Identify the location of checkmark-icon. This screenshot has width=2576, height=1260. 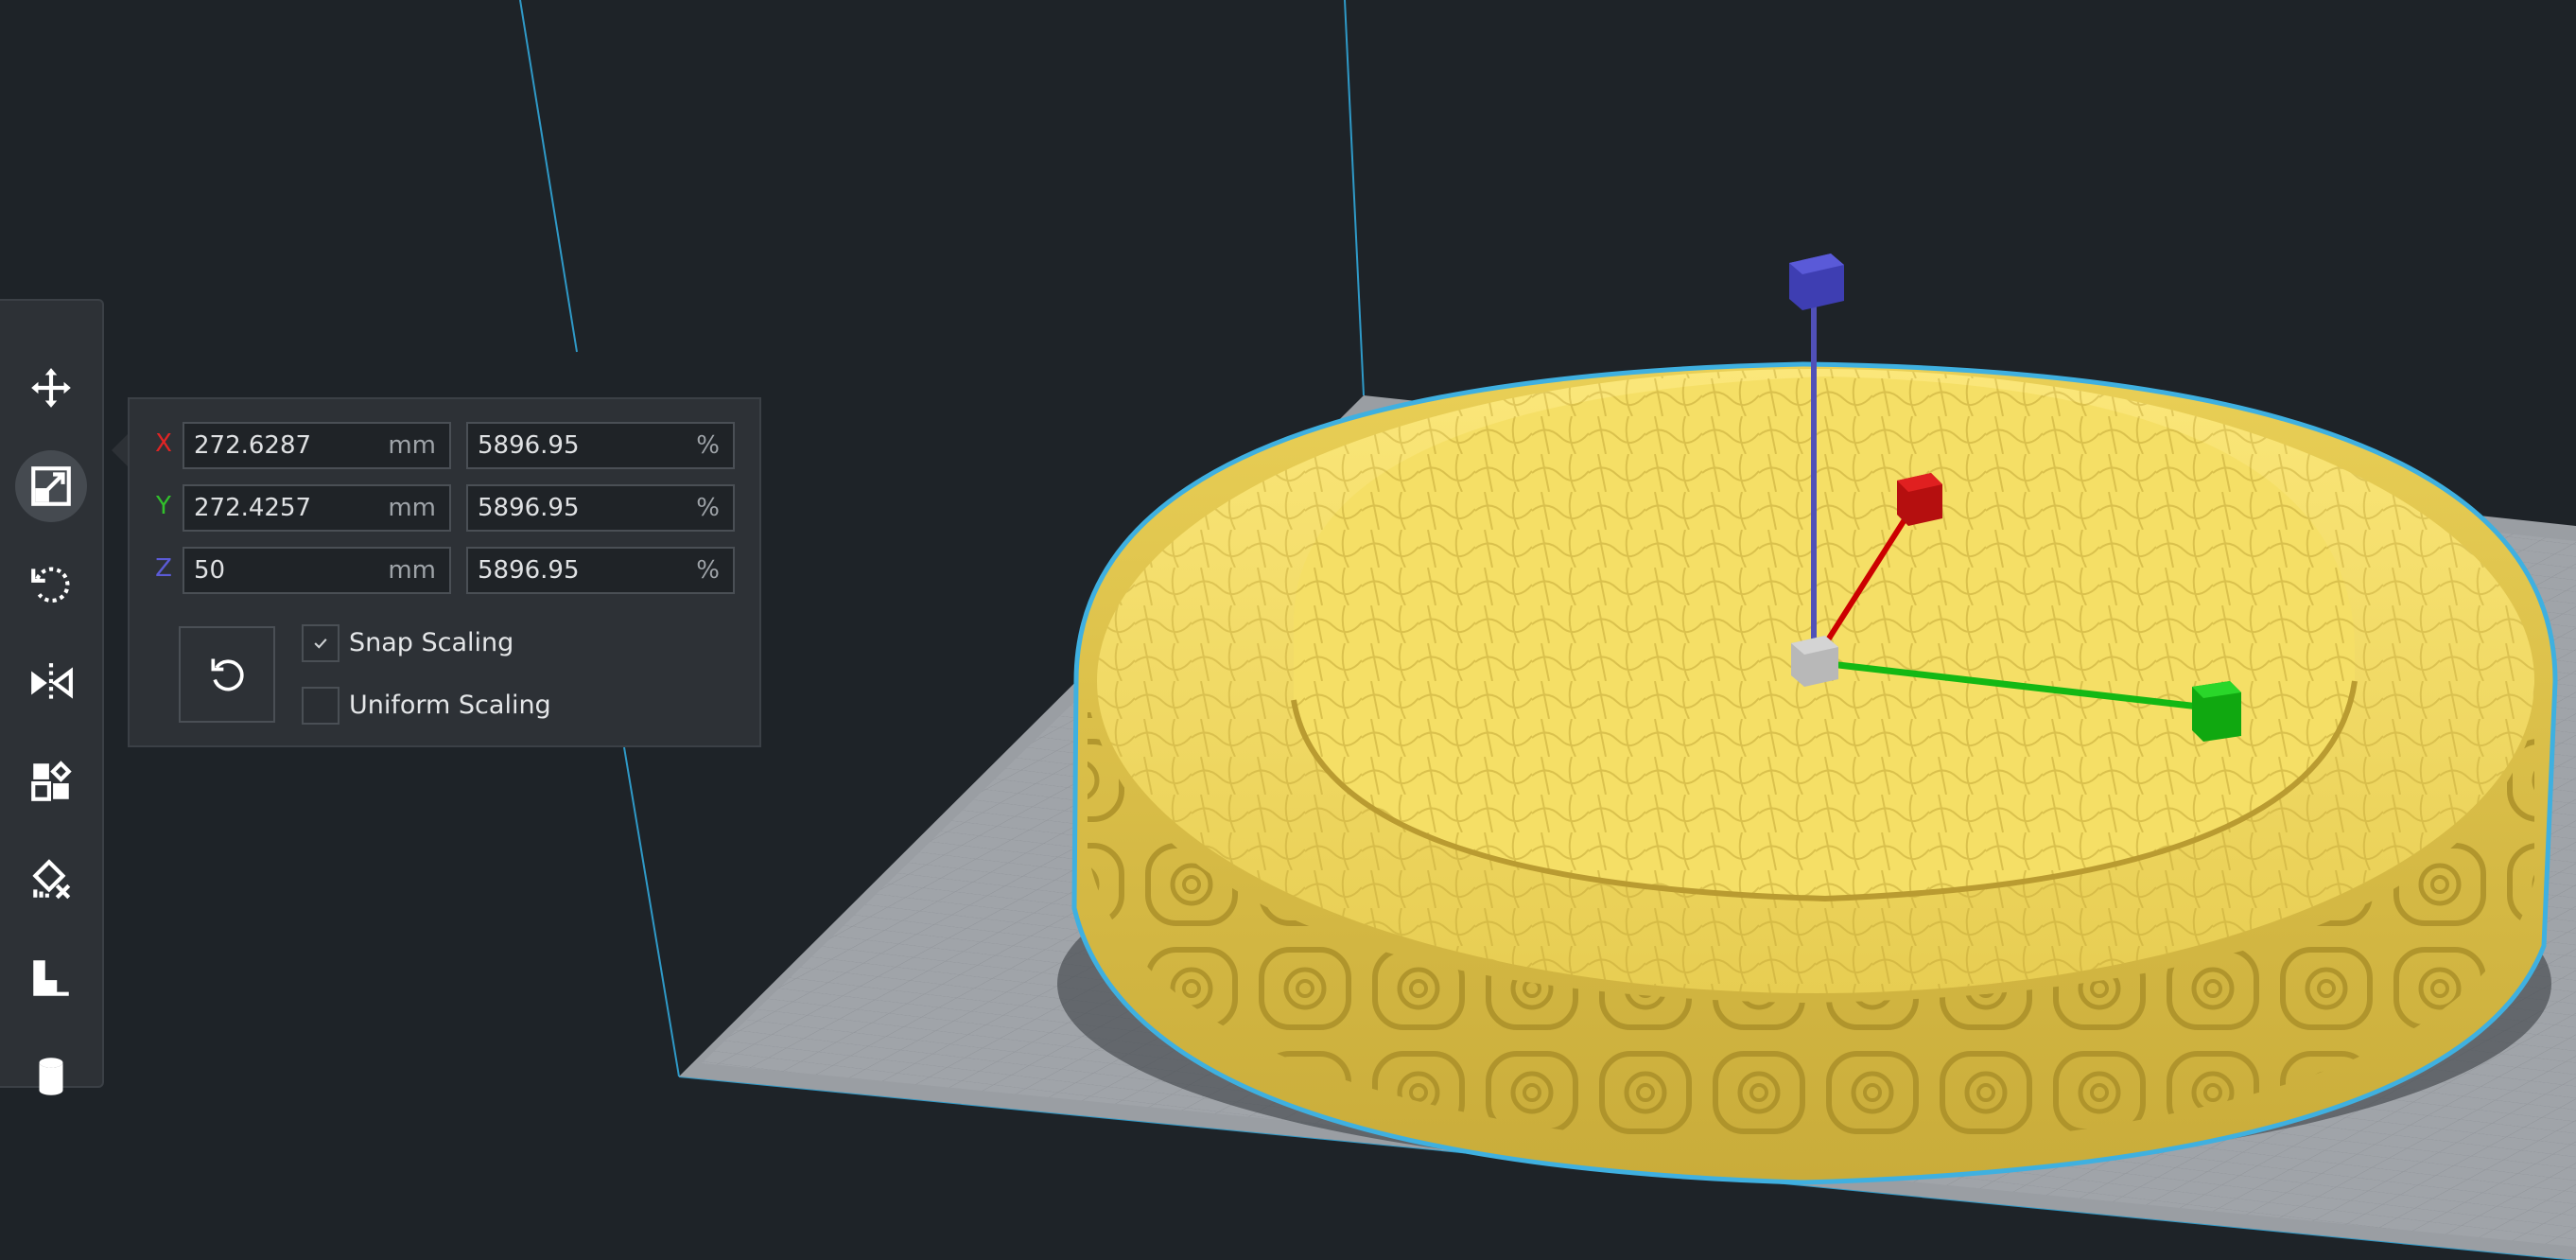
(320, 644).